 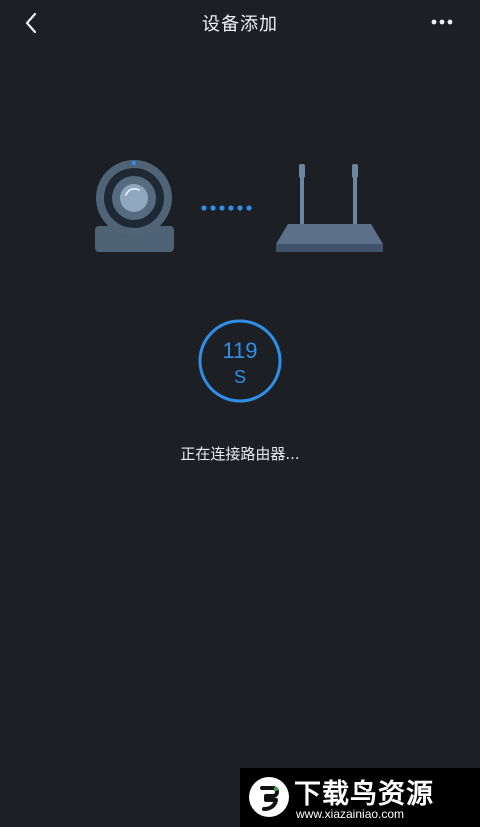 What do you see at coordinates (134, 206) in the screenshot?
I see `camera-icon` at bounding box center [134, 206].